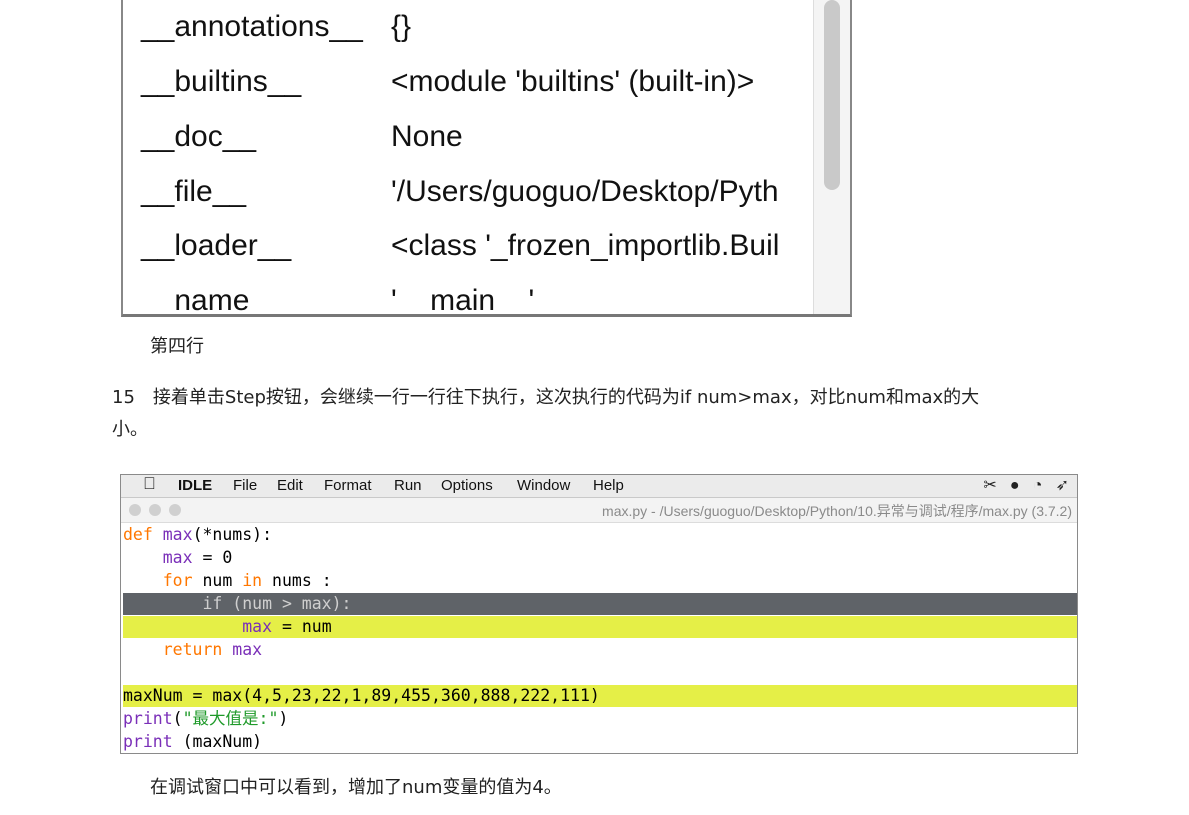 The width and height of the screenshot is (1189, 815). I want to click on variable-row: __doc__ None, so click(481, 145).